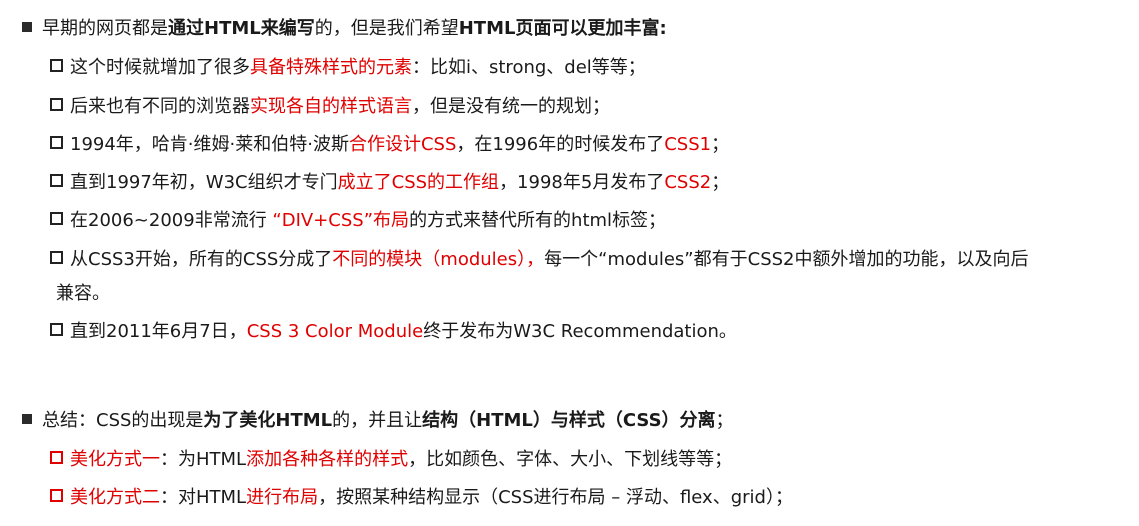 The width and height of the screenshot is (1139, 526). I want to click on item-text: 从CSS3开始，所有的CSS分成了, so click(201, 259).